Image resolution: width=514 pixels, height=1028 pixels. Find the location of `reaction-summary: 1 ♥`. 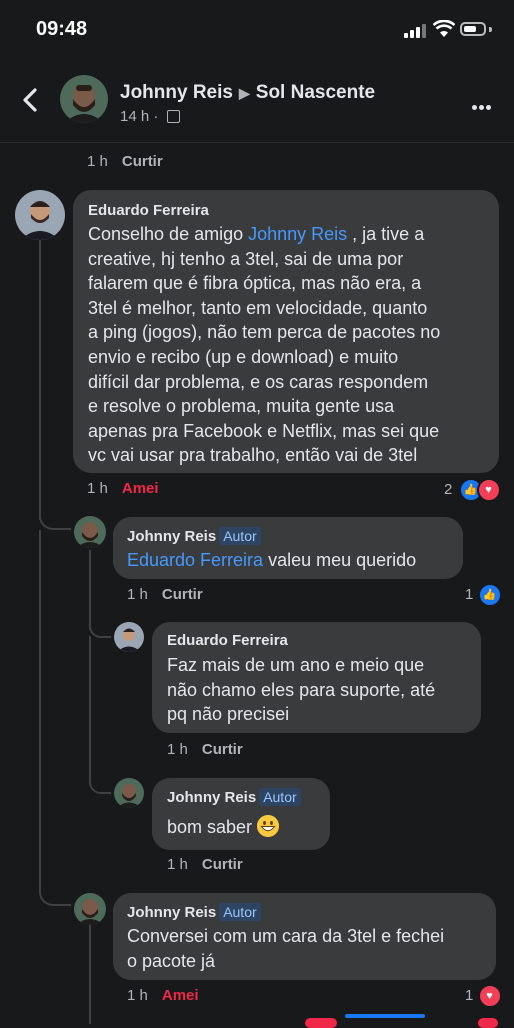

reaction-summary: 1 ♥ is located at coordinates (483, 996).